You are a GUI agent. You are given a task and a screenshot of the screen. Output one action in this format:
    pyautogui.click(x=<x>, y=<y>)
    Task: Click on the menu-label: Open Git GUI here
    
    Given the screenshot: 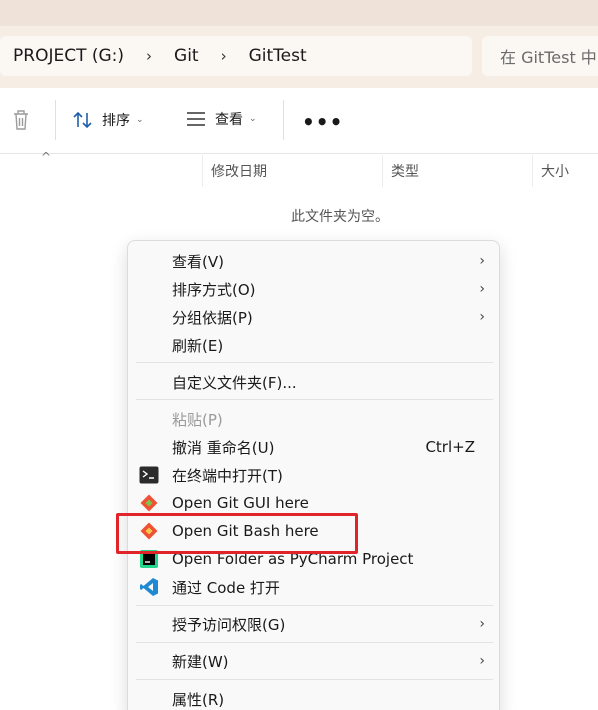 What is the action you would take?
    pyautogui.click(x=240, y=503)
    